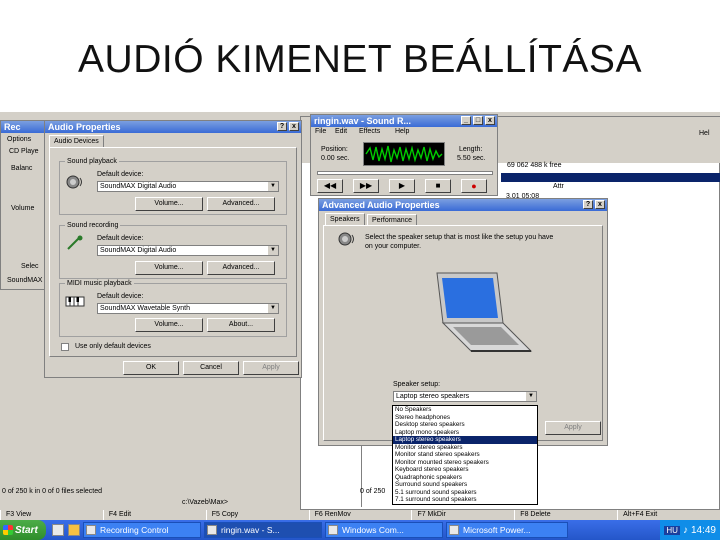 The image size is (720, 540). What do you see at coordinates (257, 515) in the screenshot?
I see `function-key: F5 Copy` at bounding box center [257, 515].